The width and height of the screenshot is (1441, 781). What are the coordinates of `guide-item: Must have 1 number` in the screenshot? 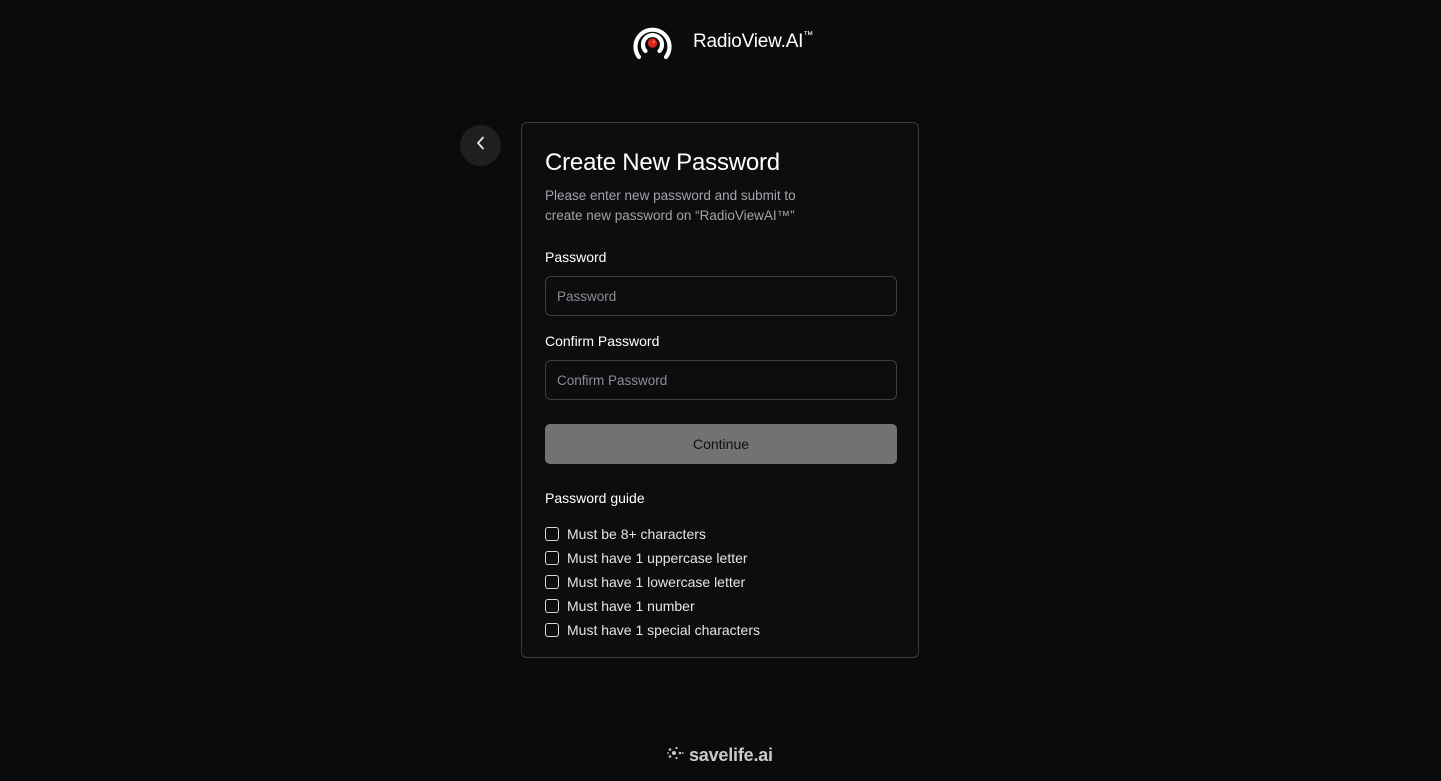 It's located at (652, 606).